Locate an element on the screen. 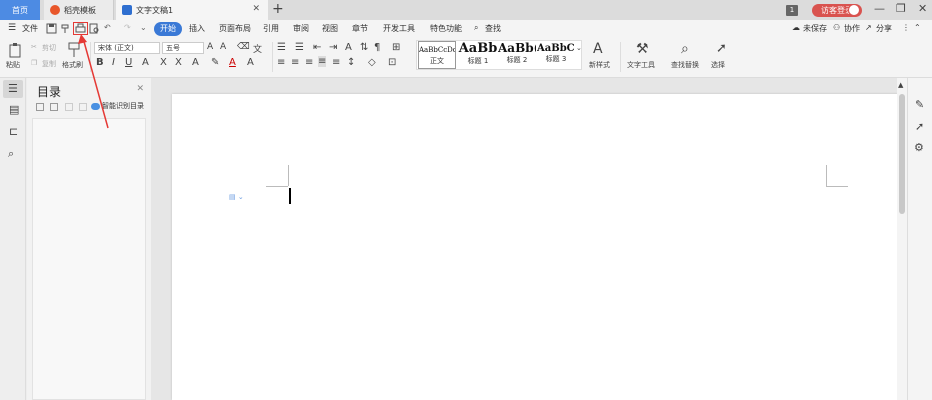 This screenshot has height=400, width=932. align-center-icon: ≡ is located at coordinates (295, 62).